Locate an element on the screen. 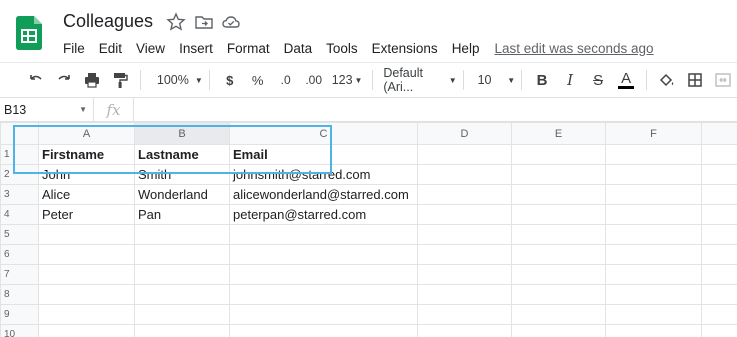  column-header-e: E is located at coordinates (558, 133).